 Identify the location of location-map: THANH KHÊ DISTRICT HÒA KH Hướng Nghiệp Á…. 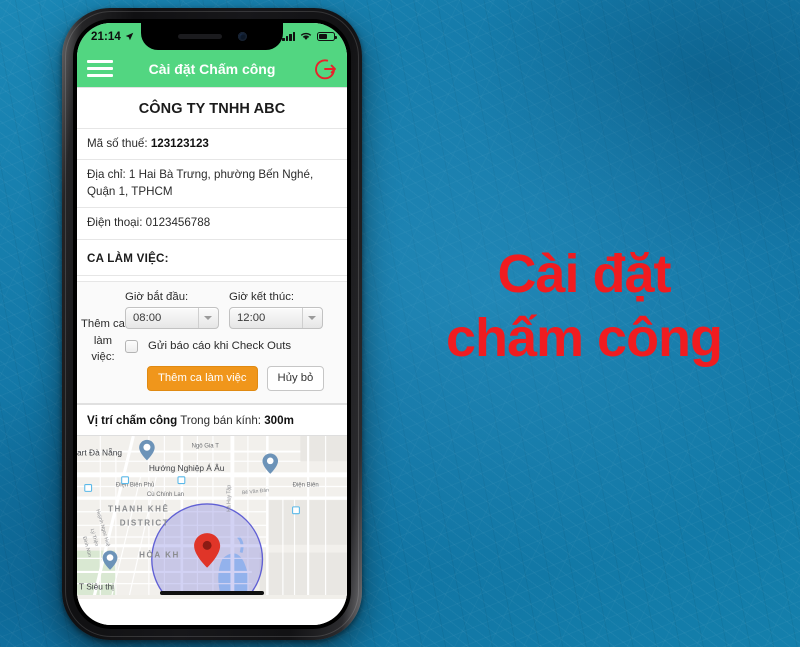
(212, 517).